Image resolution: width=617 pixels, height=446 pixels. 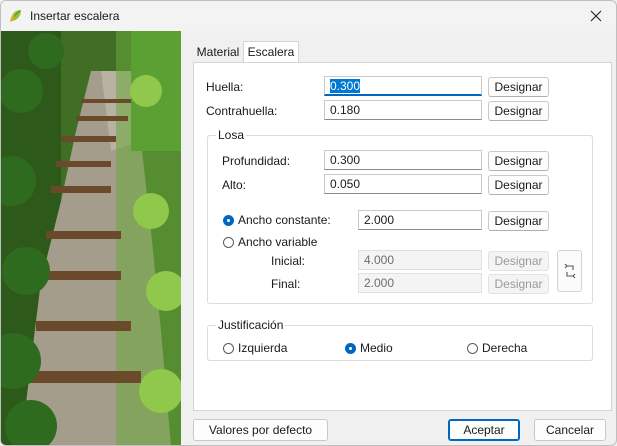 What do you see at coordinates (484, 430) in the screenshot?
I see `accept-button: Aceptar` at bounding box center [484, 430].